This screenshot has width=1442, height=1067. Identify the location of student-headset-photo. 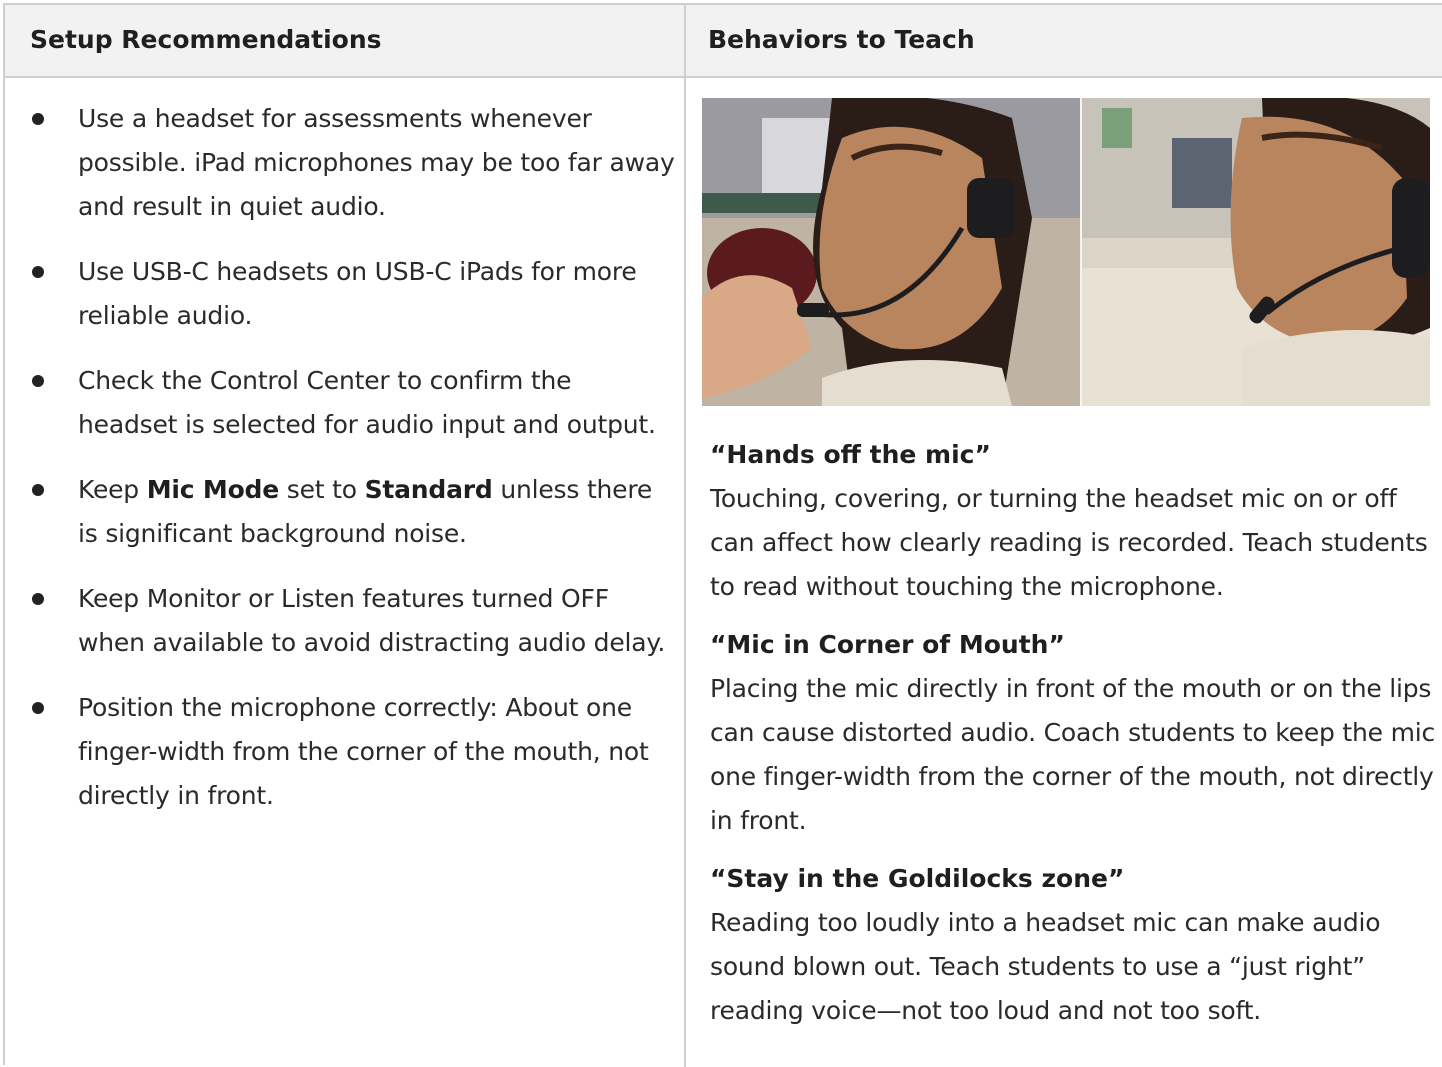
(1066, 252).